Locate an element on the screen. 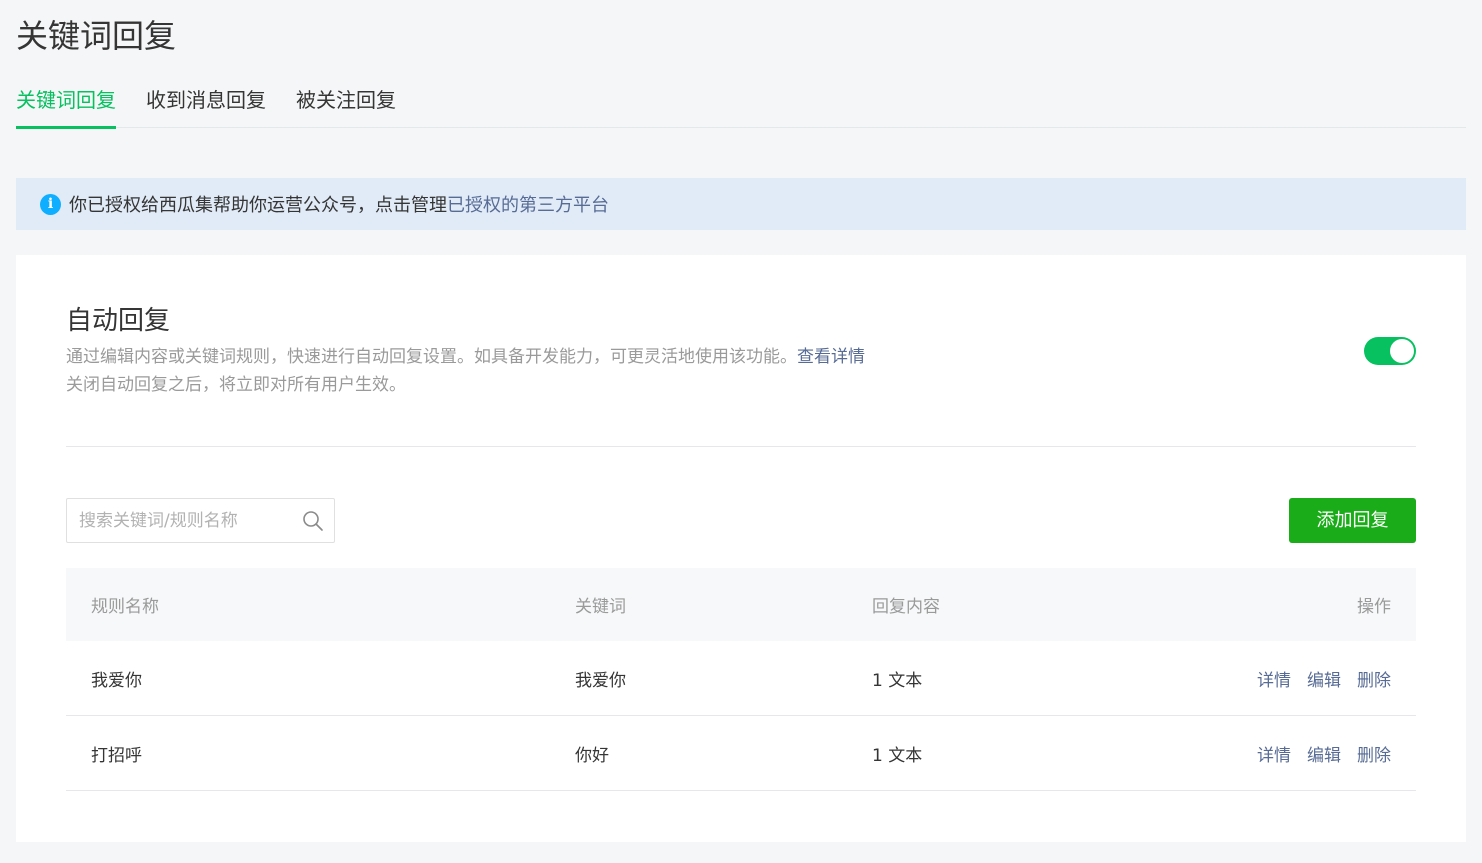 This screenshot has height=863, width=1482. section-title: 自动回复 is located at coordinates (118, 321).